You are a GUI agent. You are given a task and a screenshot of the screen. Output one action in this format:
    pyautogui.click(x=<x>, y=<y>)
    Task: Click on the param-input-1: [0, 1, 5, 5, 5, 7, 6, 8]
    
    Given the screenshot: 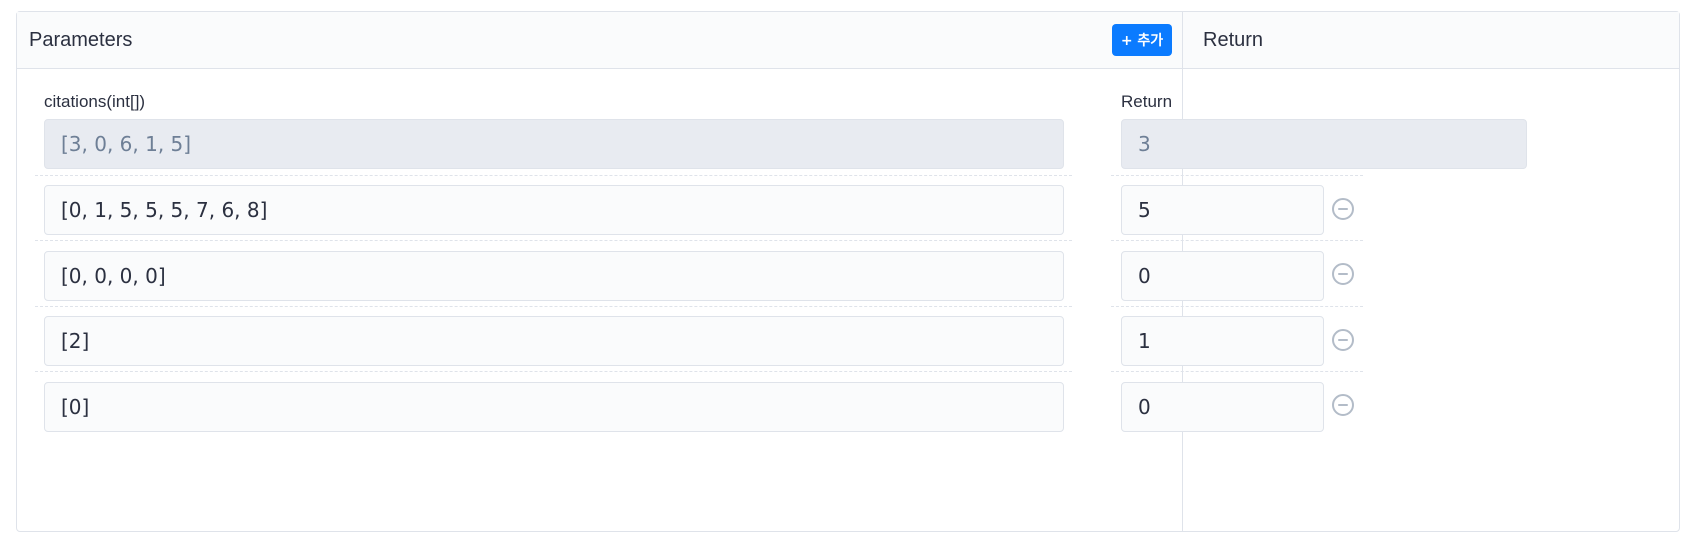 What is the action you would take?
    pyautogui.click(x=554, y=210)
    